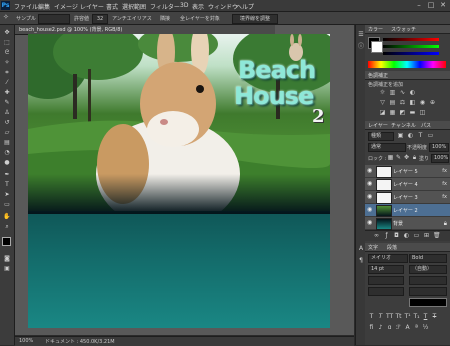 This screenshot has height=346, width=450. What do you see at coordinates (371, 327) in the screenshot?
I see `ligature-icon: ﬁ` at bounding box center [371, 327].